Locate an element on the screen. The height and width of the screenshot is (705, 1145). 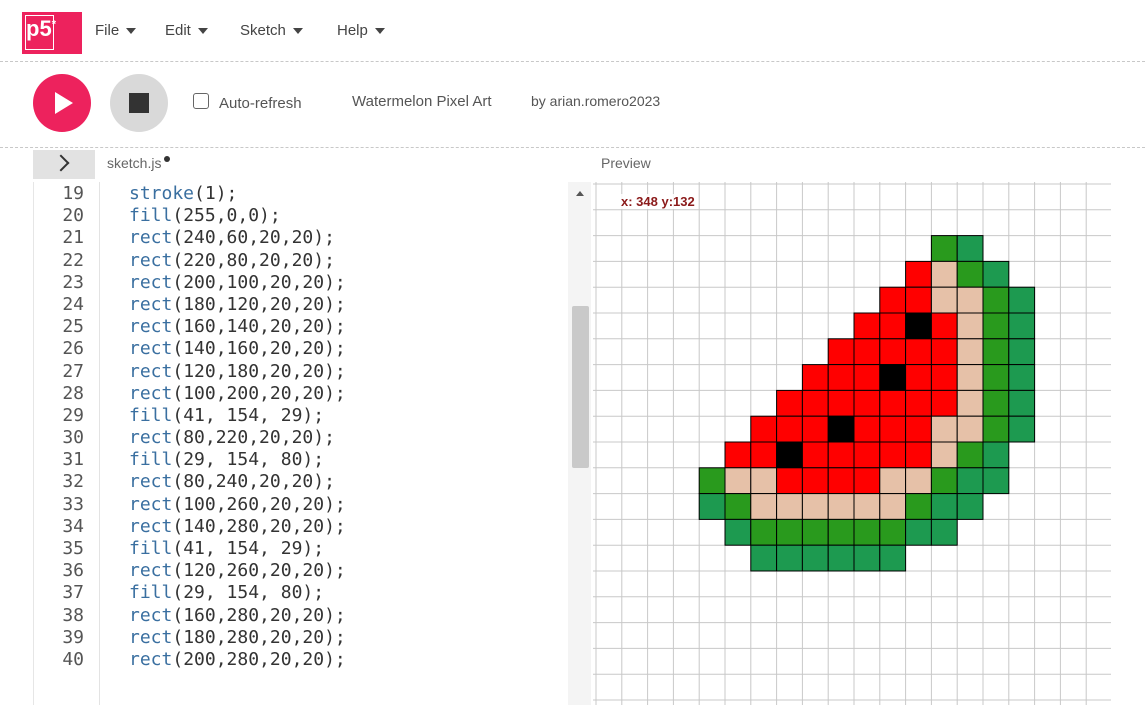
logo-frame is located at coordinates (39, 32).